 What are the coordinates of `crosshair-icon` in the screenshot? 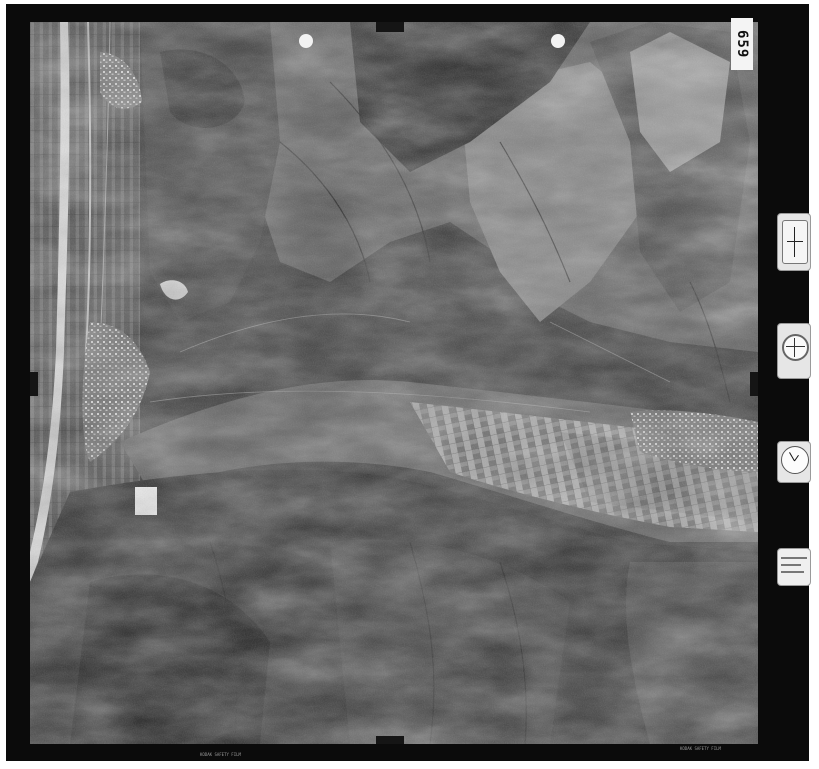 It's located at (795, 347).